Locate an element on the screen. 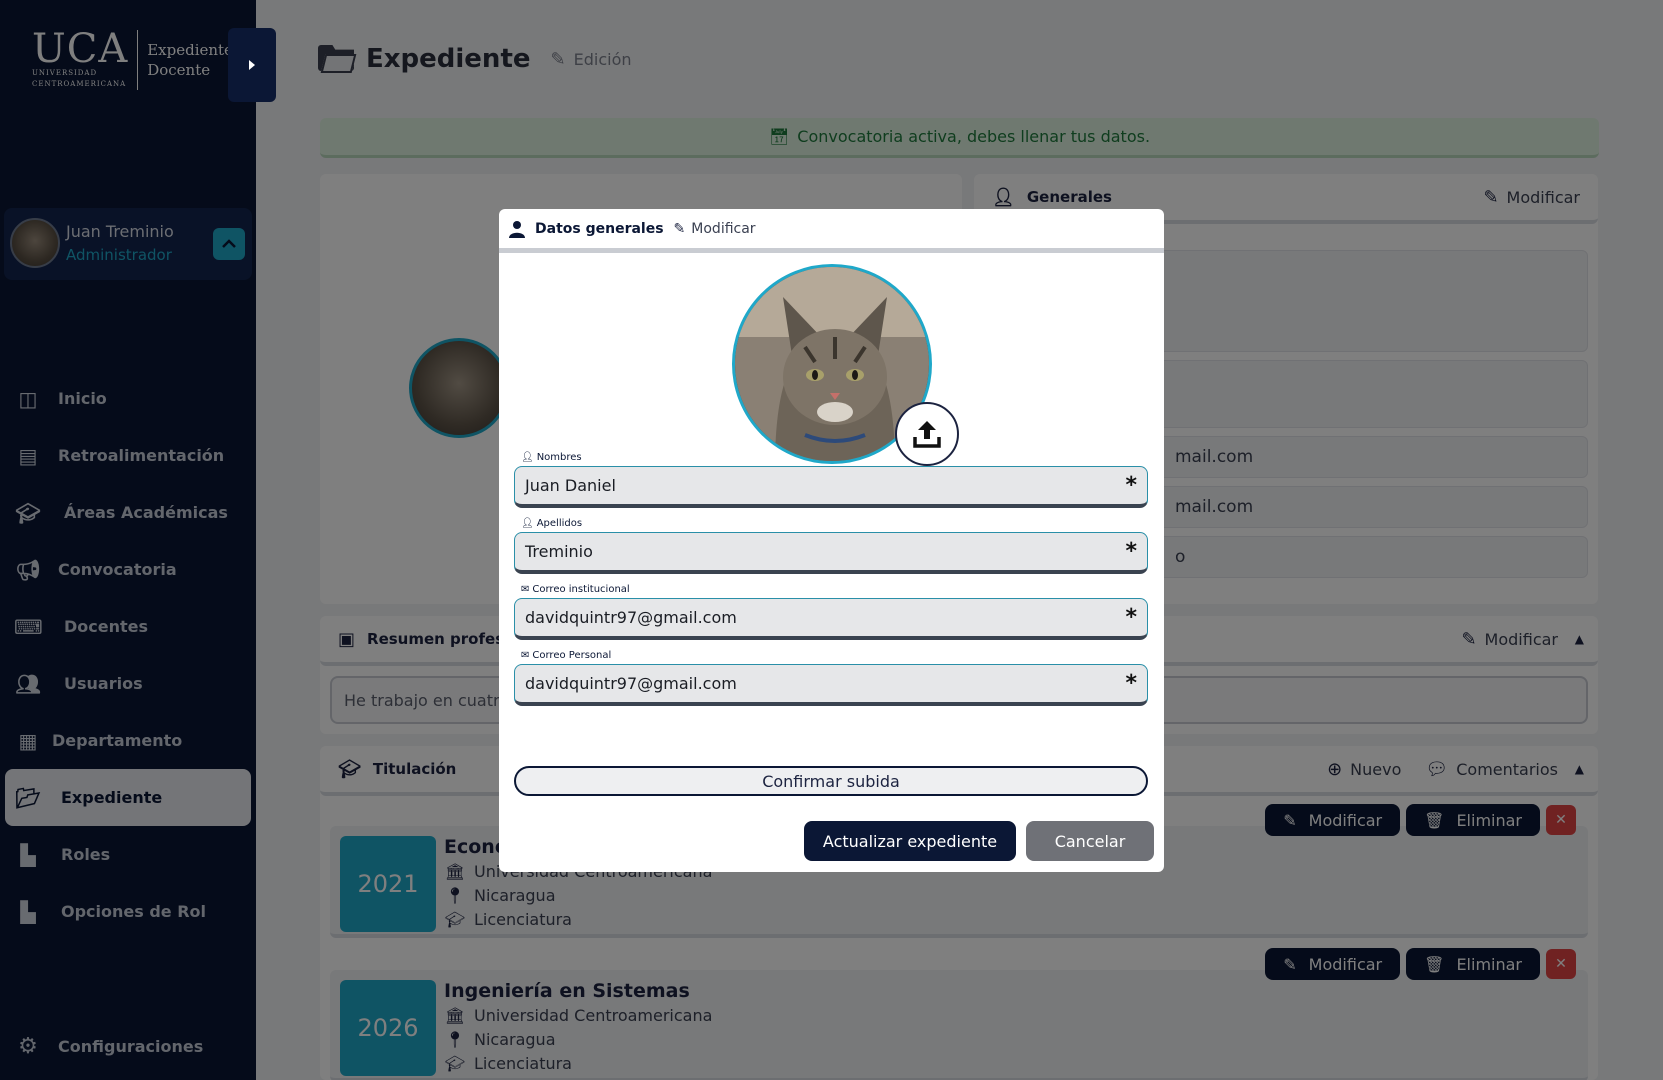 This screenshot has width=1663, height=1080. modal-modify-link: Modificar is located at coordinates (723, 229).